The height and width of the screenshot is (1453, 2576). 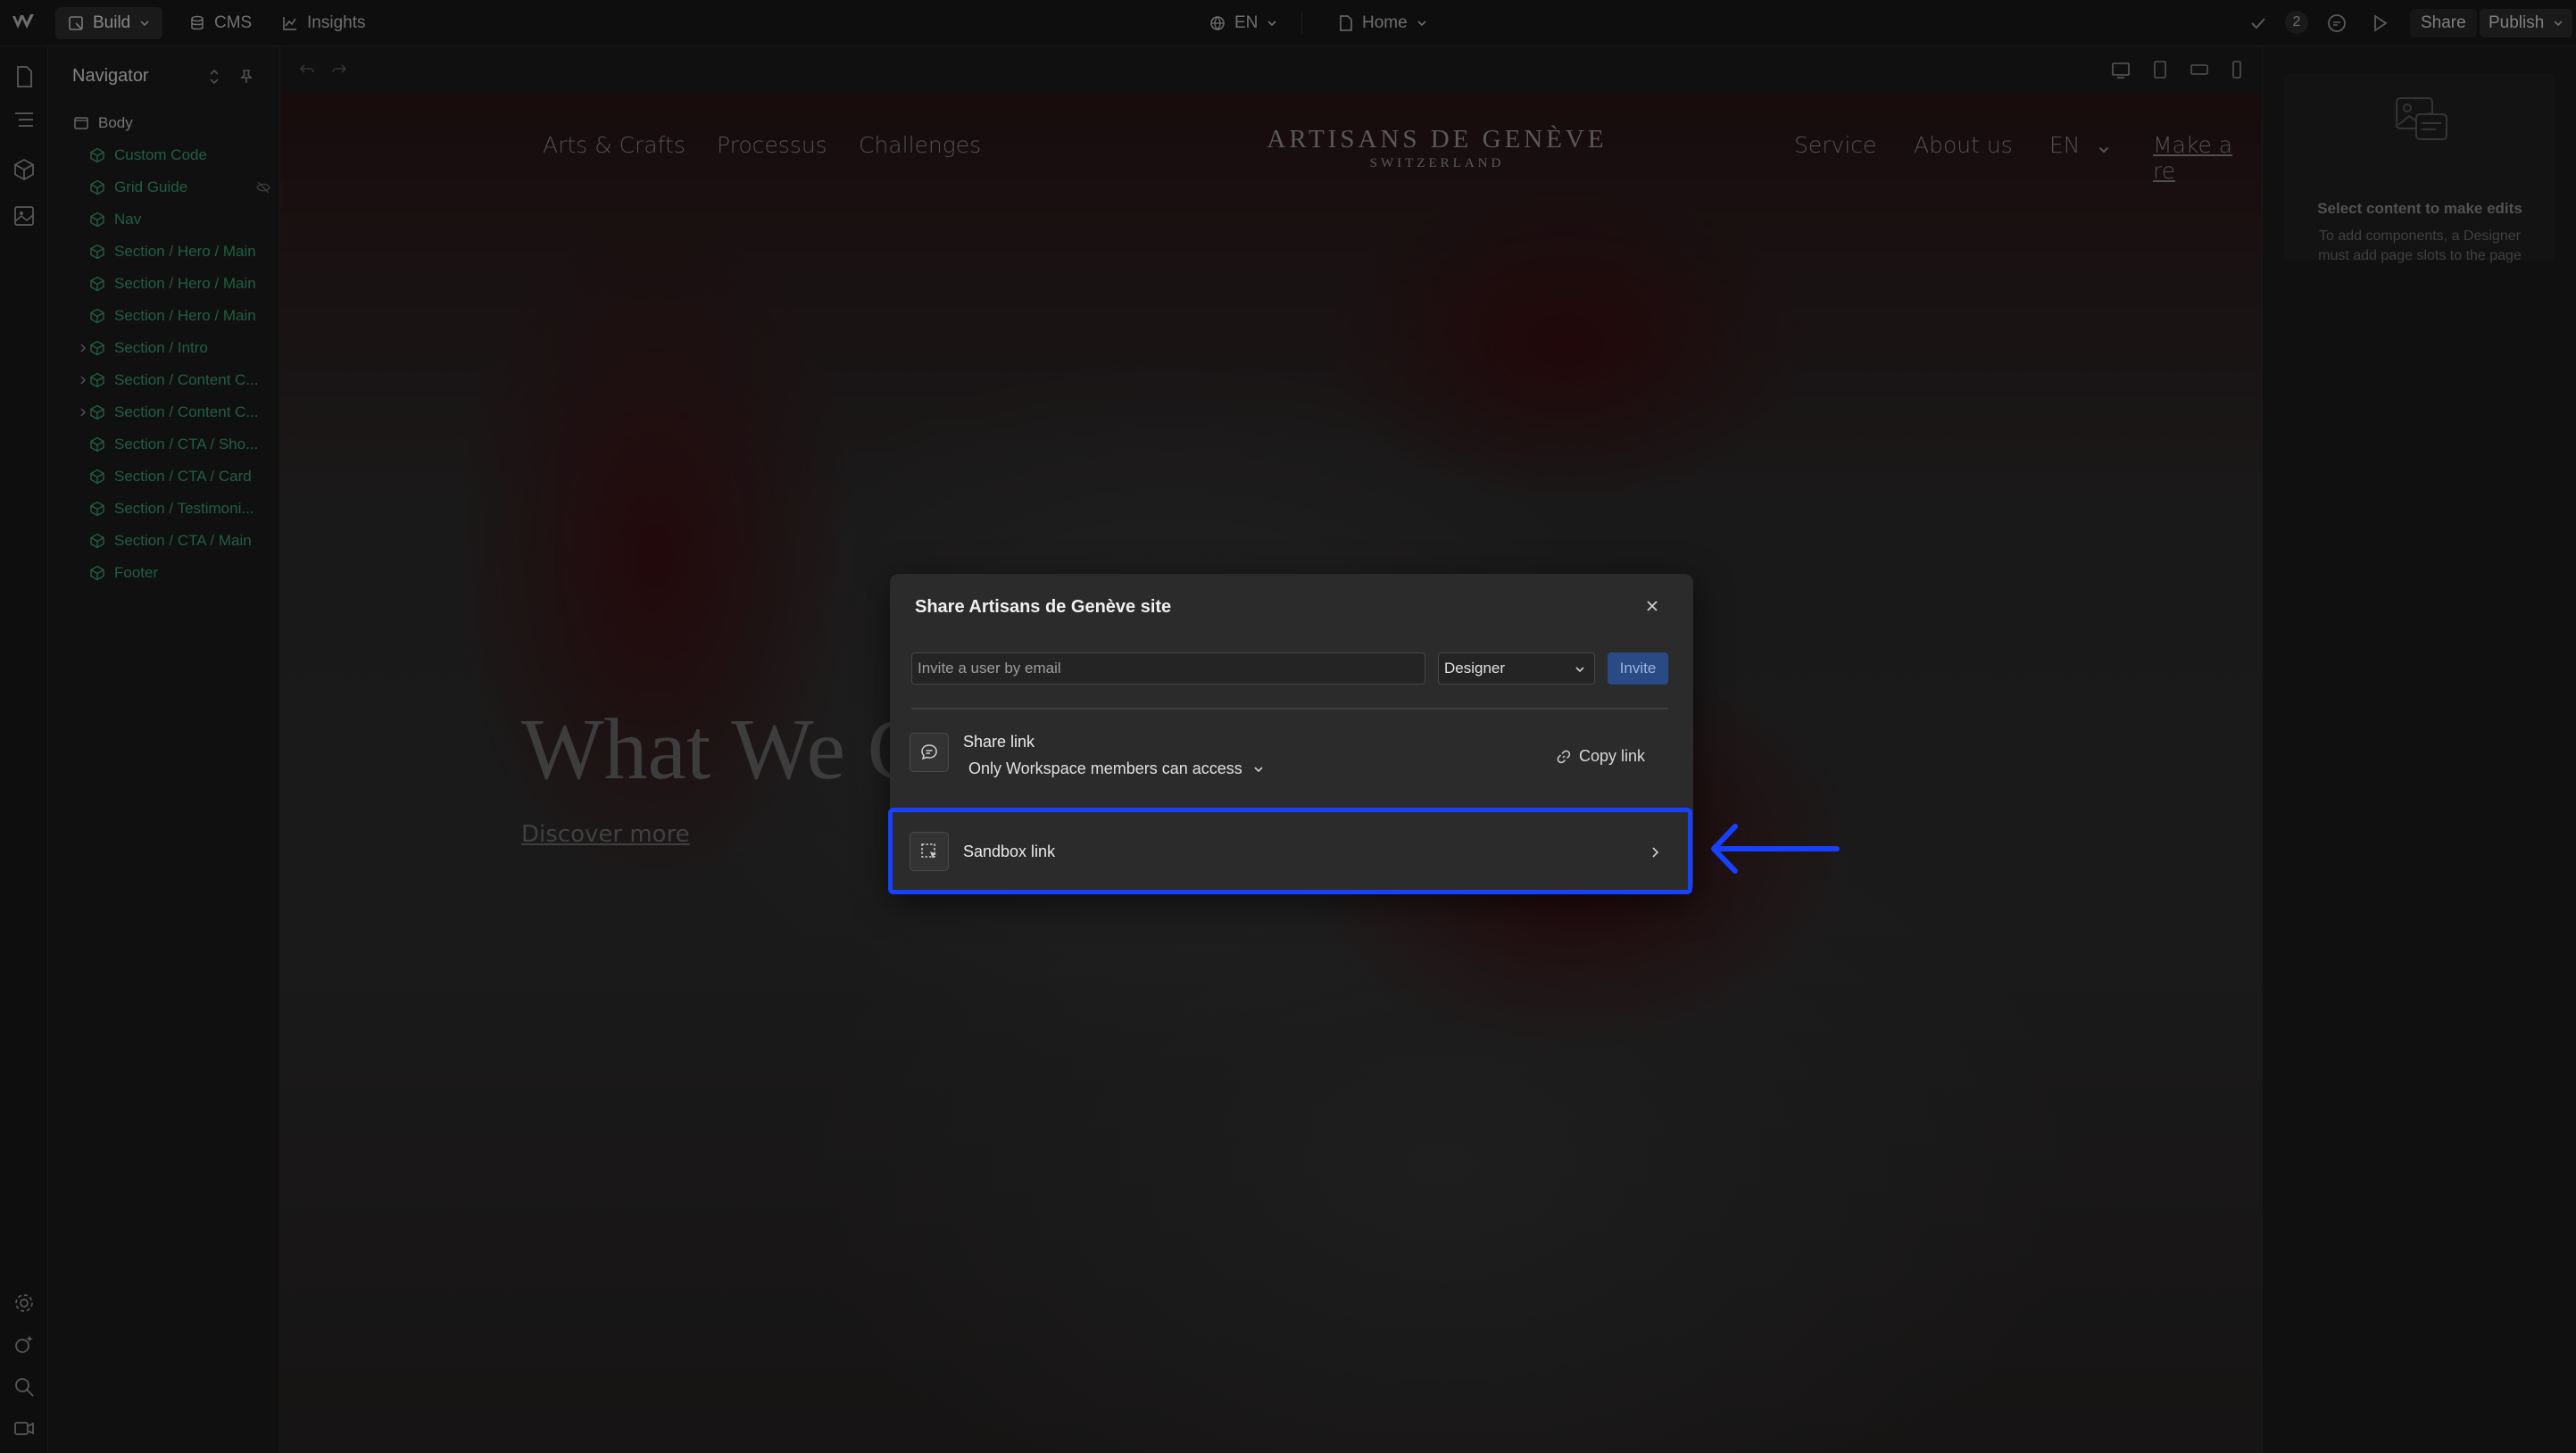 I want to click on close-icon, so click(x=1652, y=606).